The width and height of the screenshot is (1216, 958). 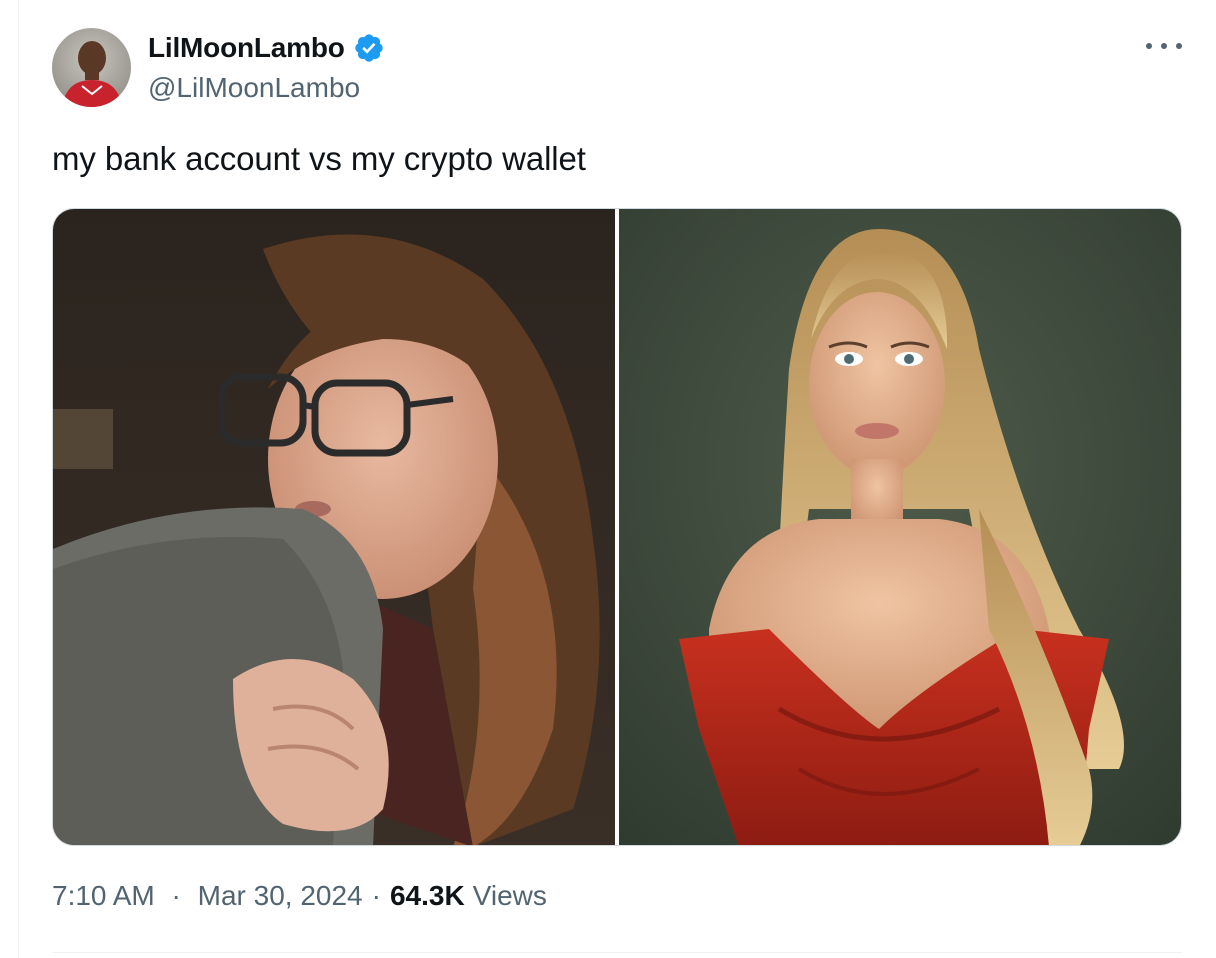 I want to click on author-display-name: LilMoonLambo, so click(x=246, y=48).